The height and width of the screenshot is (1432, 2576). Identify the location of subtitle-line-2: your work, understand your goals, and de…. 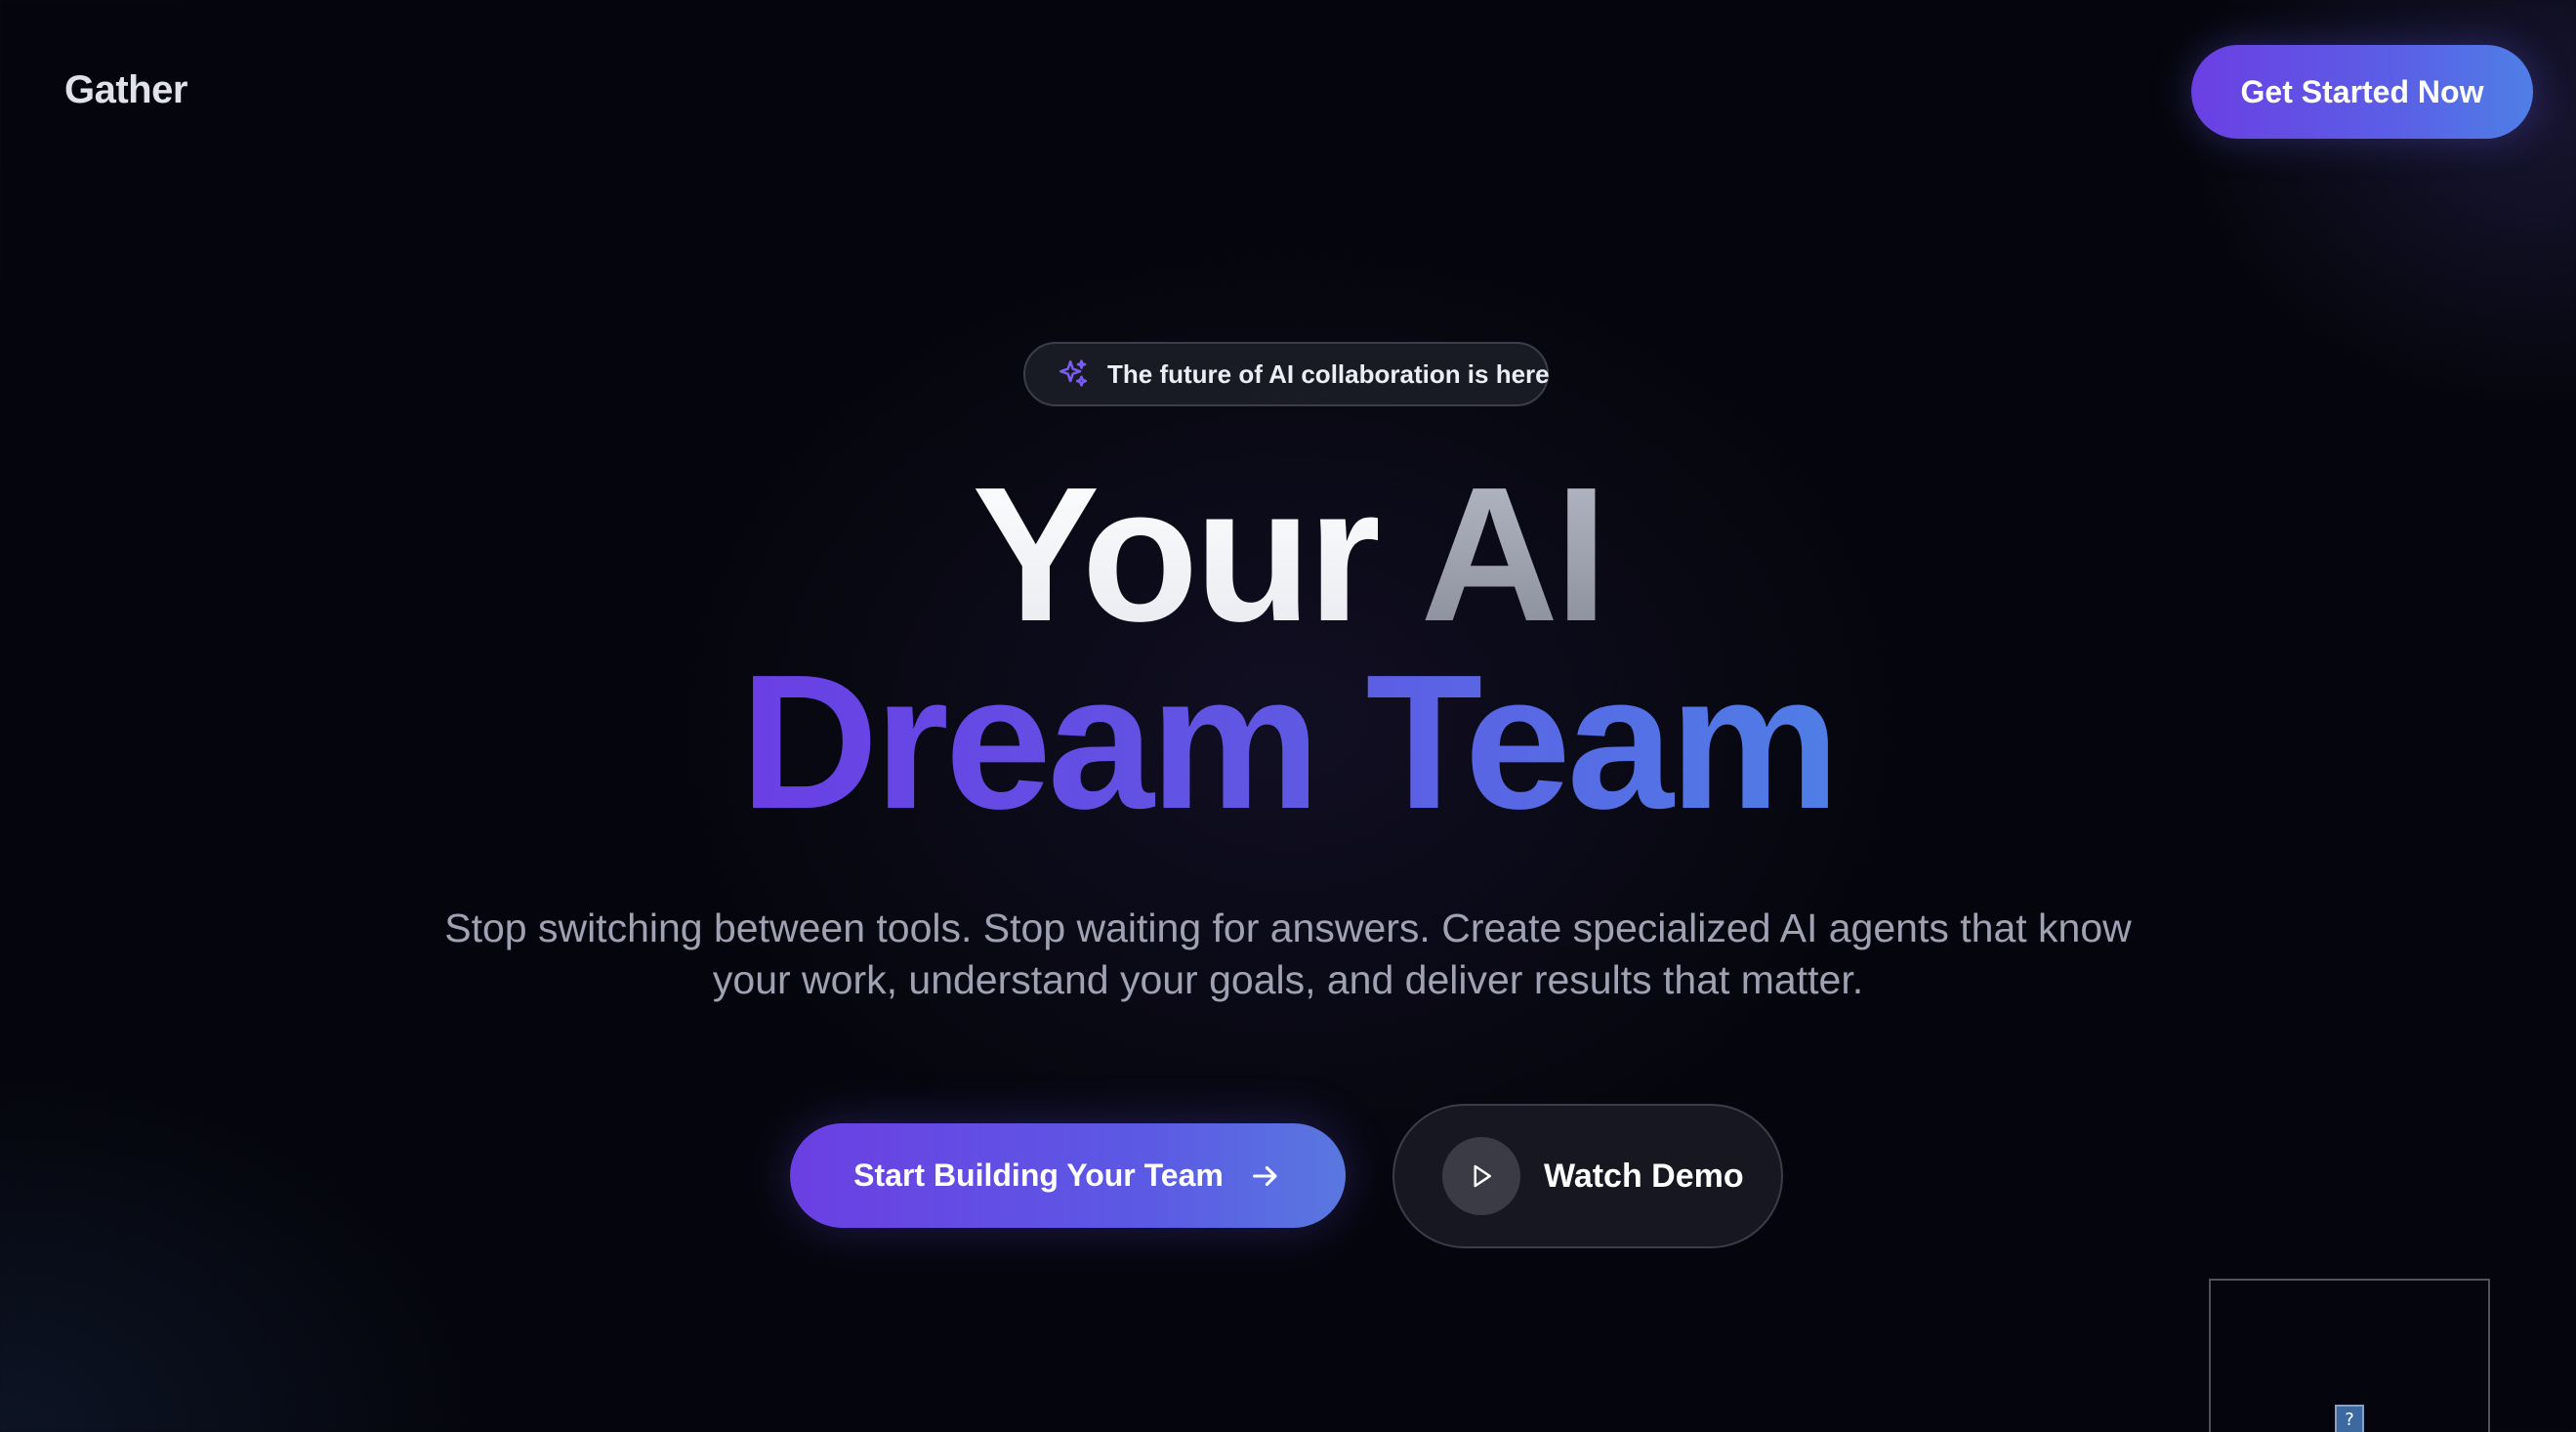
(1288, 980).